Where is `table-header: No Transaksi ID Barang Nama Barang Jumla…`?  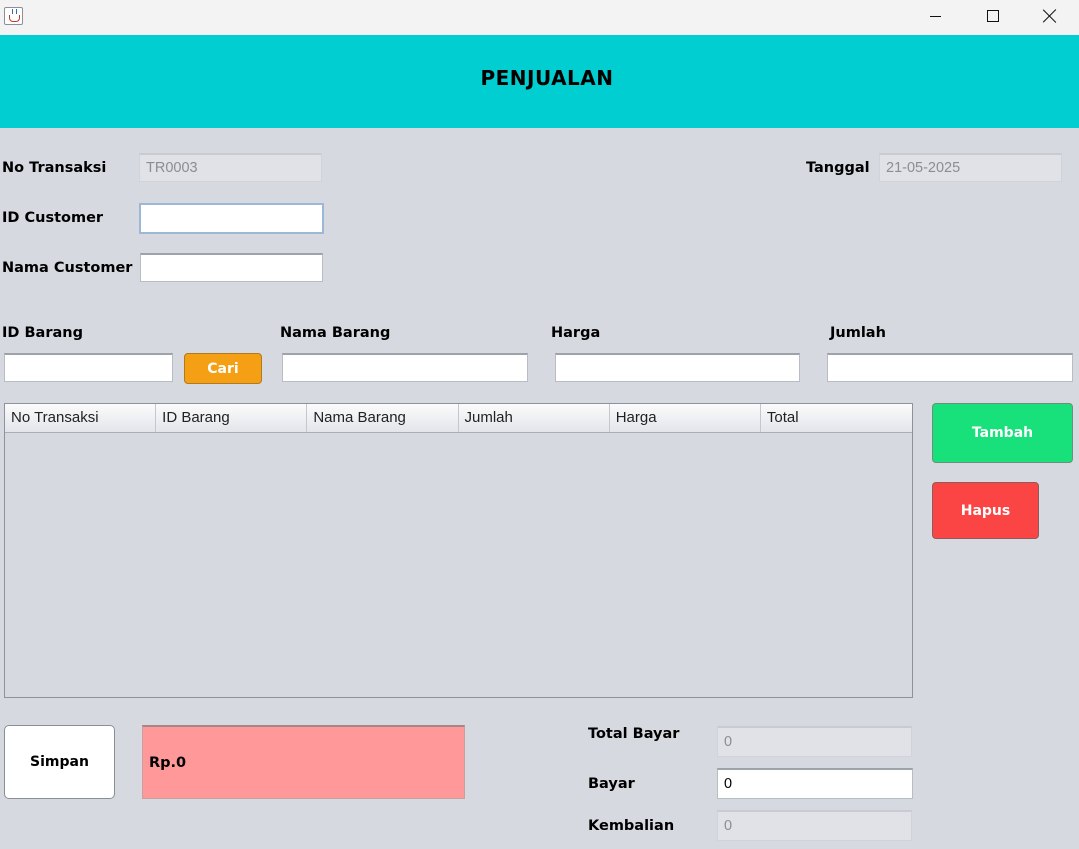
table-header: No Transaksi ID Barang Nama Barang Jumla… is located at coordinates (458, 418).